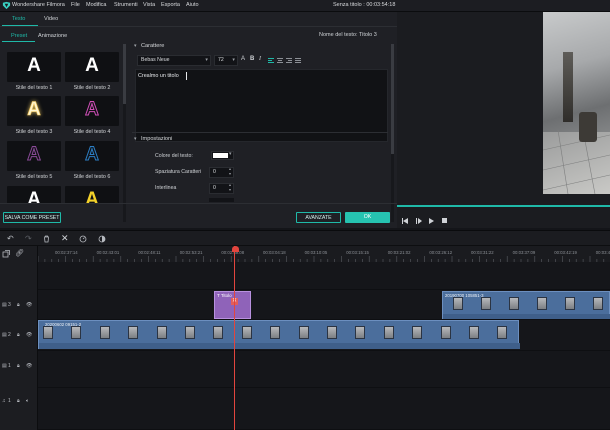  What do you see at coordinates (232, 305) in the screenshot?
I see `title-clip: T Titolo` at bounding box center [232, 305].